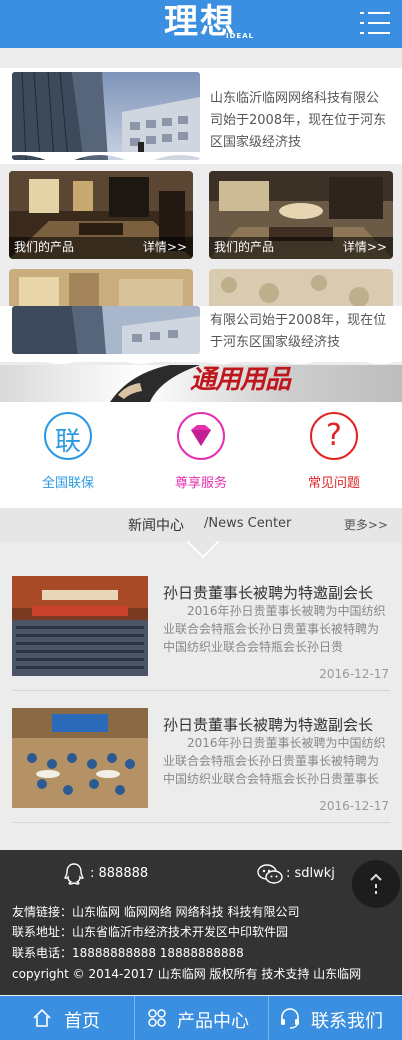  I want to click on contact-address: 联系地址：山东省临沂市经济技术开发区中印软件园, so click(150, 932).